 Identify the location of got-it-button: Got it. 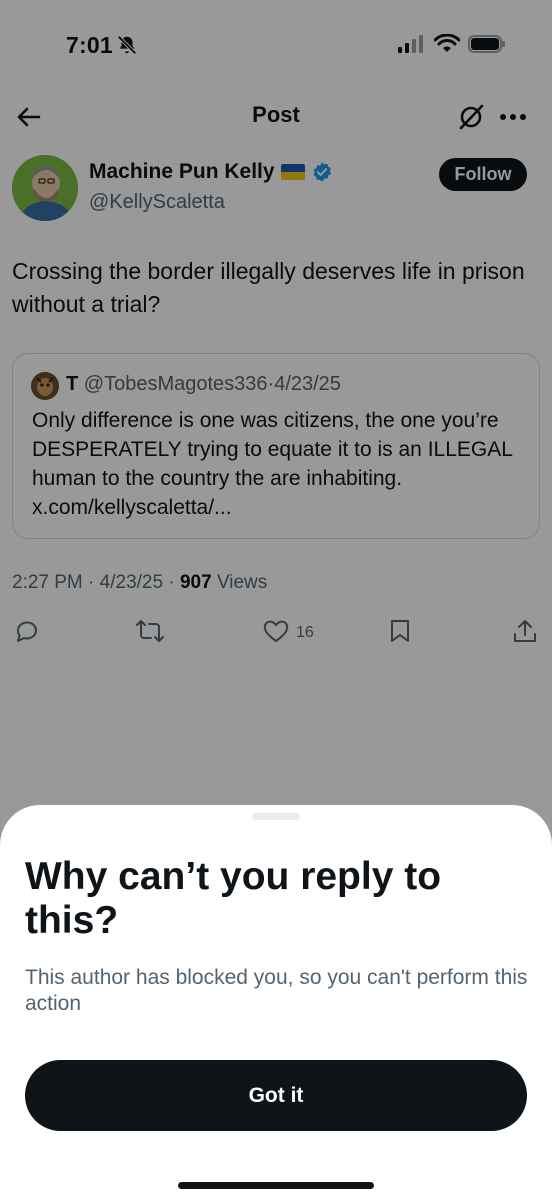
(276, 1095).